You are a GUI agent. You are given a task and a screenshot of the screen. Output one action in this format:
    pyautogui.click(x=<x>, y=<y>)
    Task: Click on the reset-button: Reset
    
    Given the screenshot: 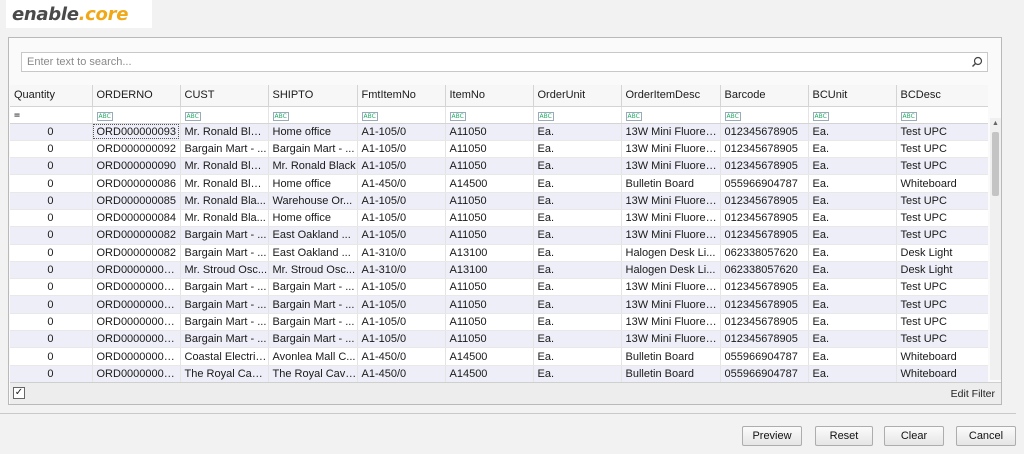 What is the action you would take?
    pyautogui.click(x=844, y=436)
    